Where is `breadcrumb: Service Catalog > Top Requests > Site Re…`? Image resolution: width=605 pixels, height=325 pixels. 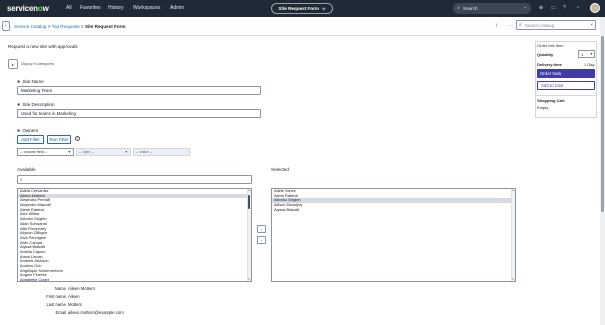 breadcrumb: Service Catalog > Top Requests > Site Re… is located at coordinates (70, 26).